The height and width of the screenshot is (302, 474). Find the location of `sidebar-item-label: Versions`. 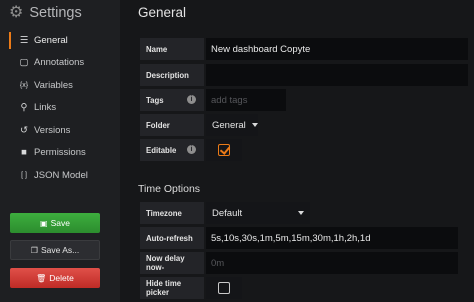

sidebar-item-label: Versions is located at coordinates (52, 130).